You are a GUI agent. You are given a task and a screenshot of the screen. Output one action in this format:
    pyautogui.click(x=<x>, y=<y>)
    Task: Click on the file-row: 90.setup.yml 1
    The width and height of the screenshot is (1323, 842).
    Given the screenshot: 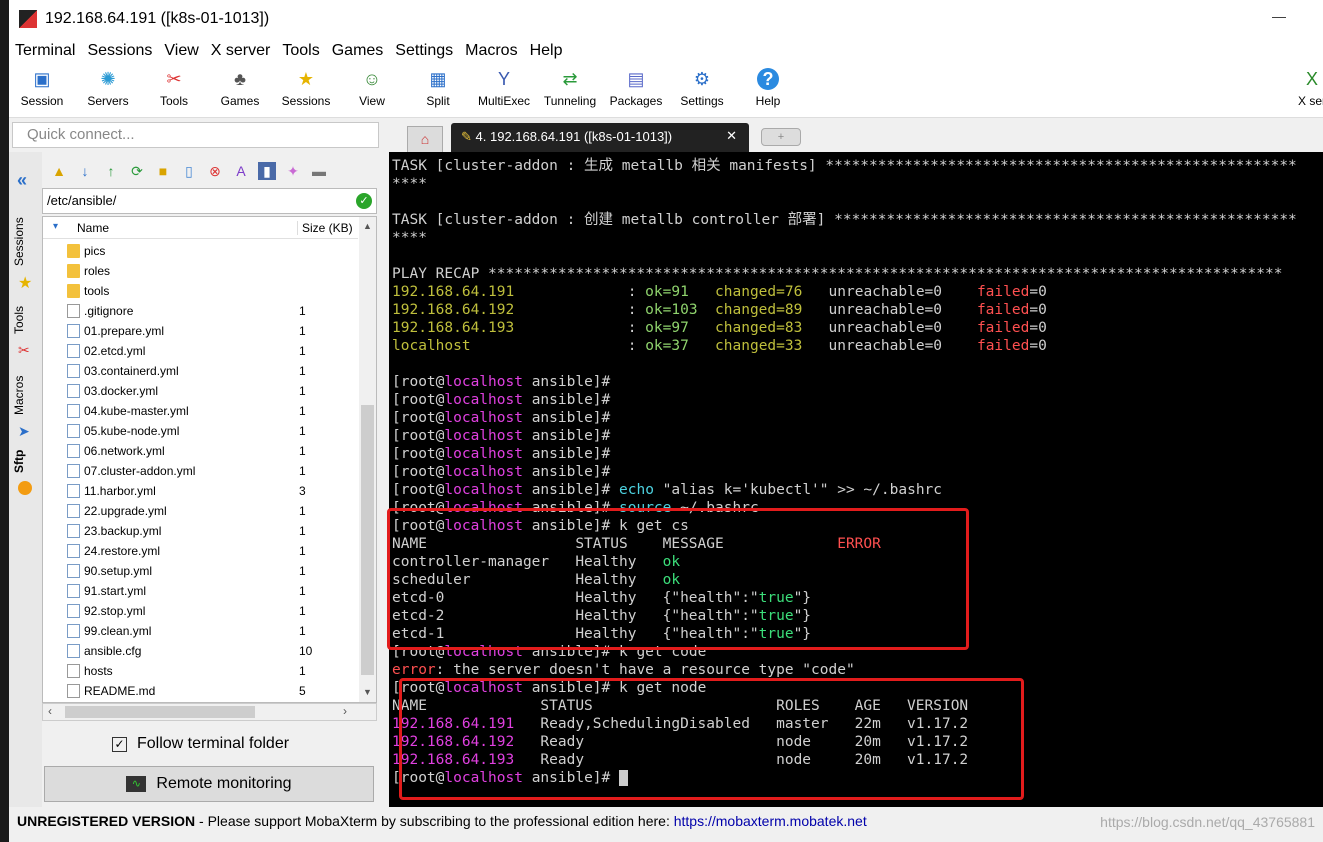 What is the action you would take?
    pyautogui.click(x=200, y=571)
    